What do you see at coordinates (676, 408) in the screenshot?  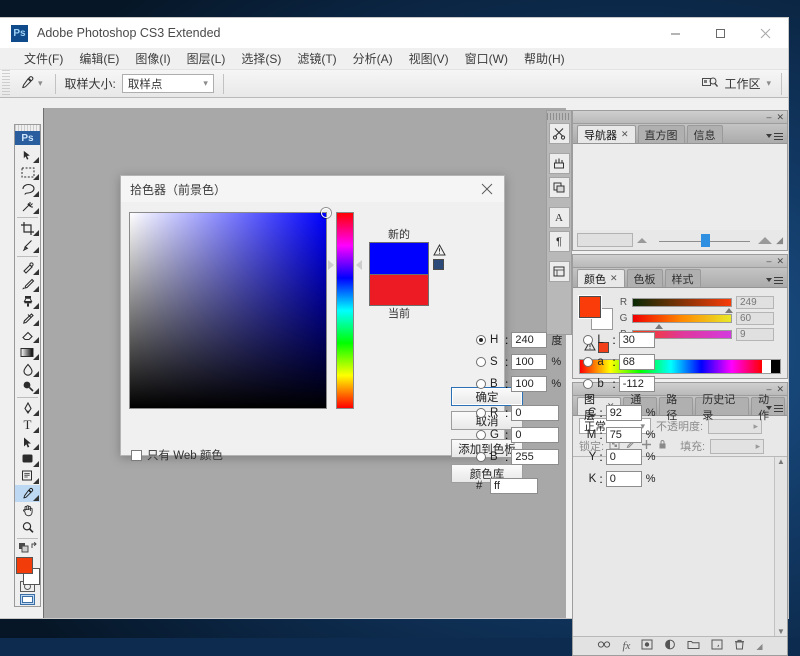 I see `tab-paths: 路径` at bounding box center [676, 408].